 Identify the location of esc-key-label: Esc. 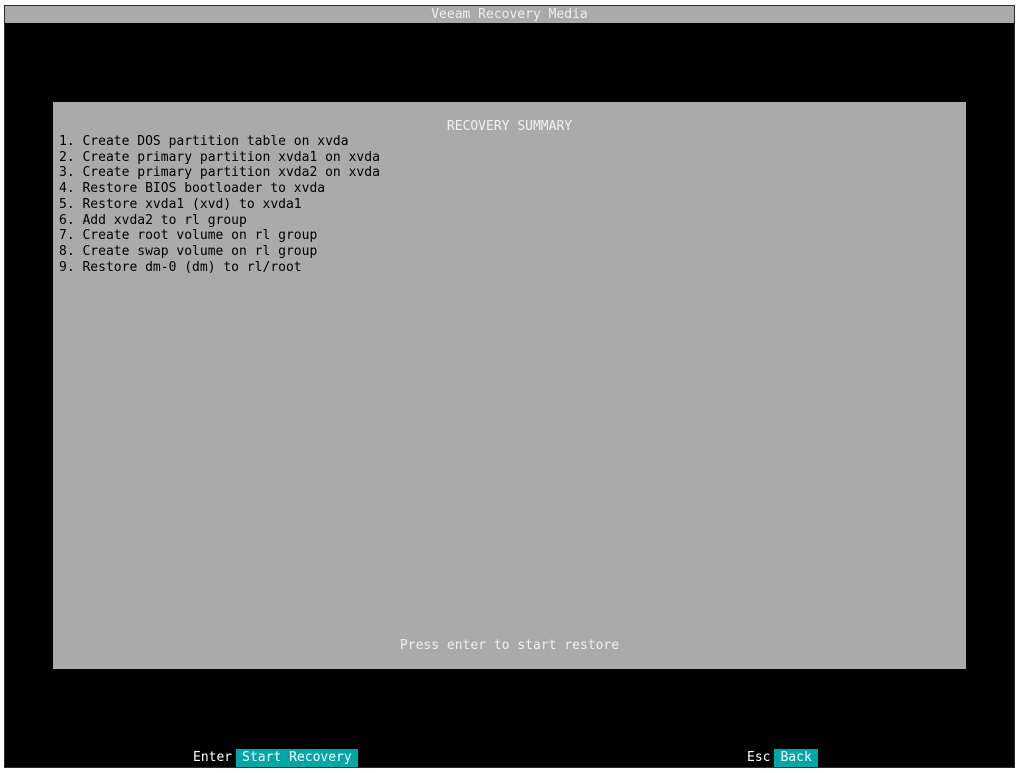
(759, 757).